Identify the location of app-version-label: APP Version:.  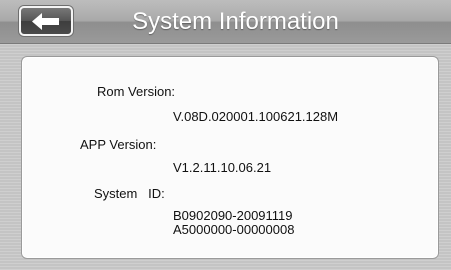
(118, 144).